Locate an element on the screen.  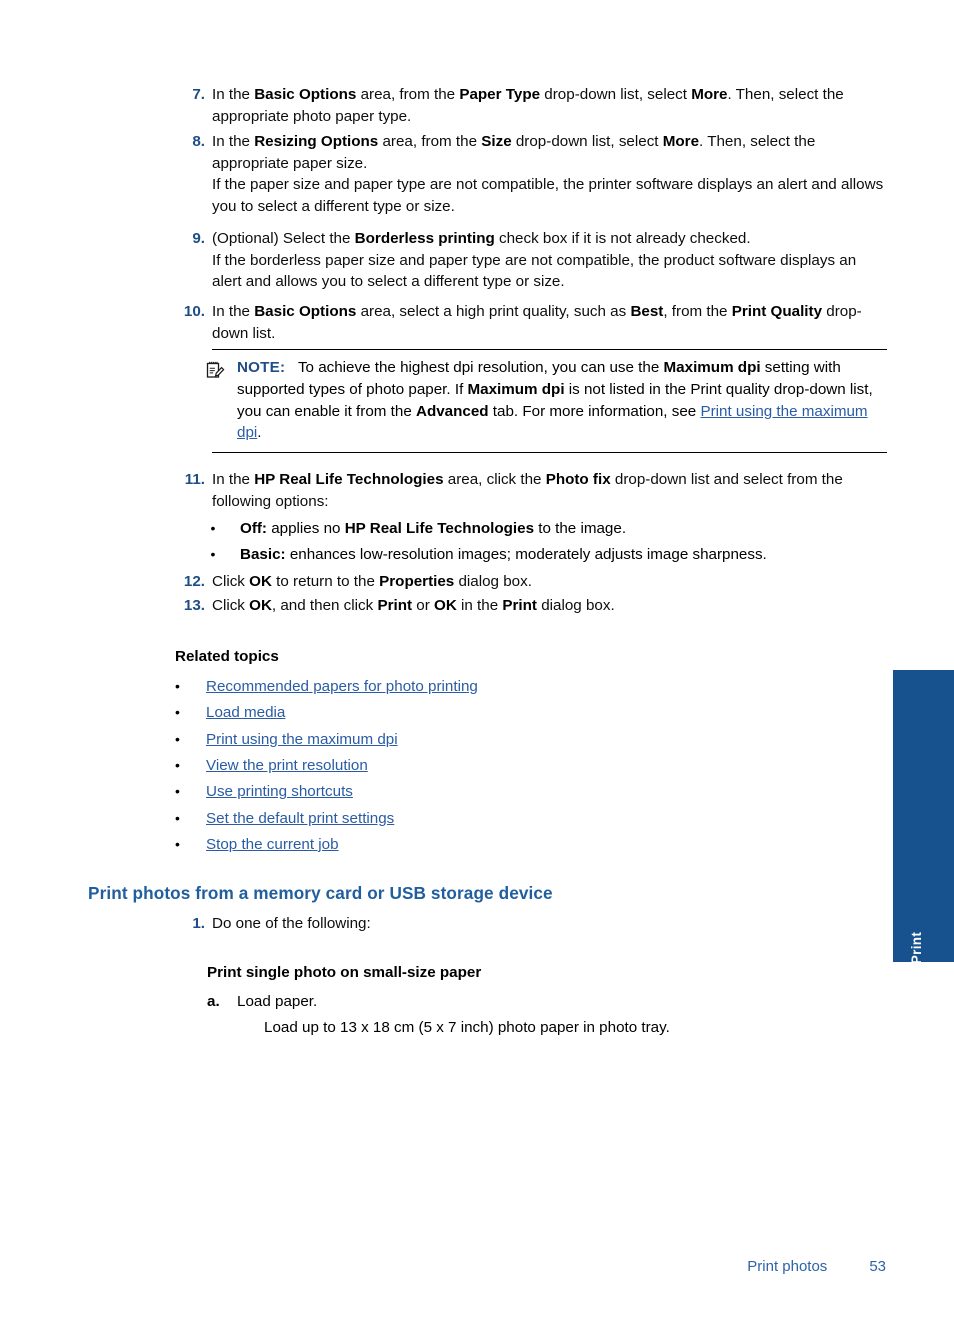
text-run: or is located at coordinates (423, 605).